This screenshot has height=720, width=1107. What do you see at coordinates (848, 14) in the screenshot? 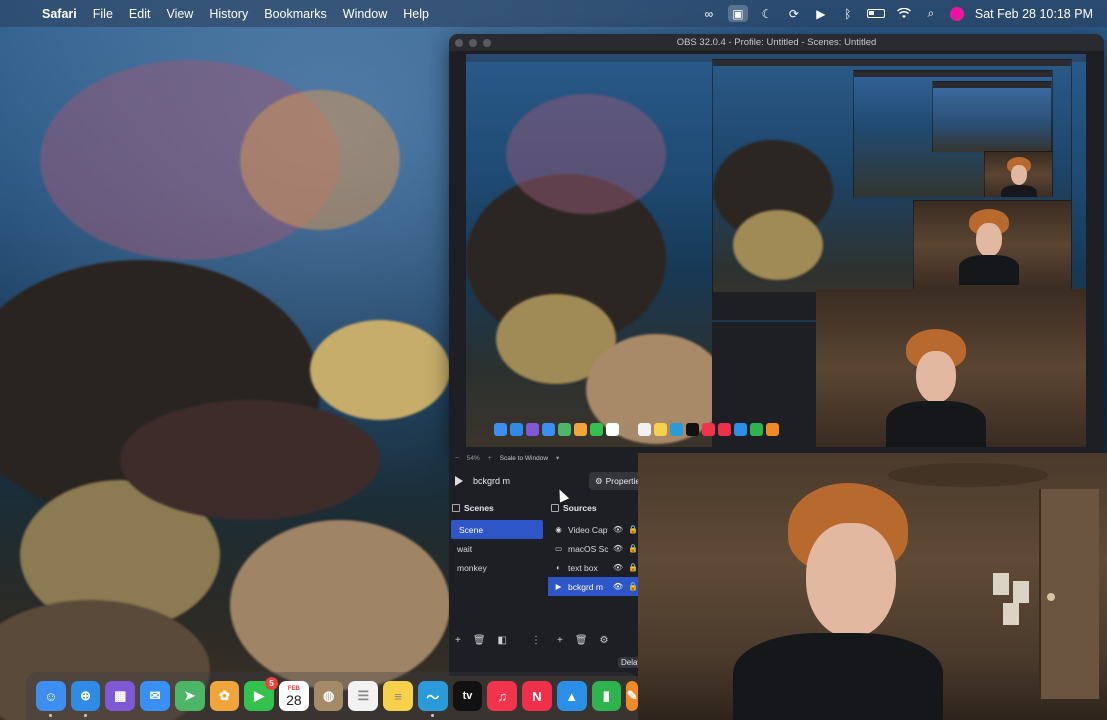
I see `bluetooth-icon: ᛒ` at bounding box center [848, 14].